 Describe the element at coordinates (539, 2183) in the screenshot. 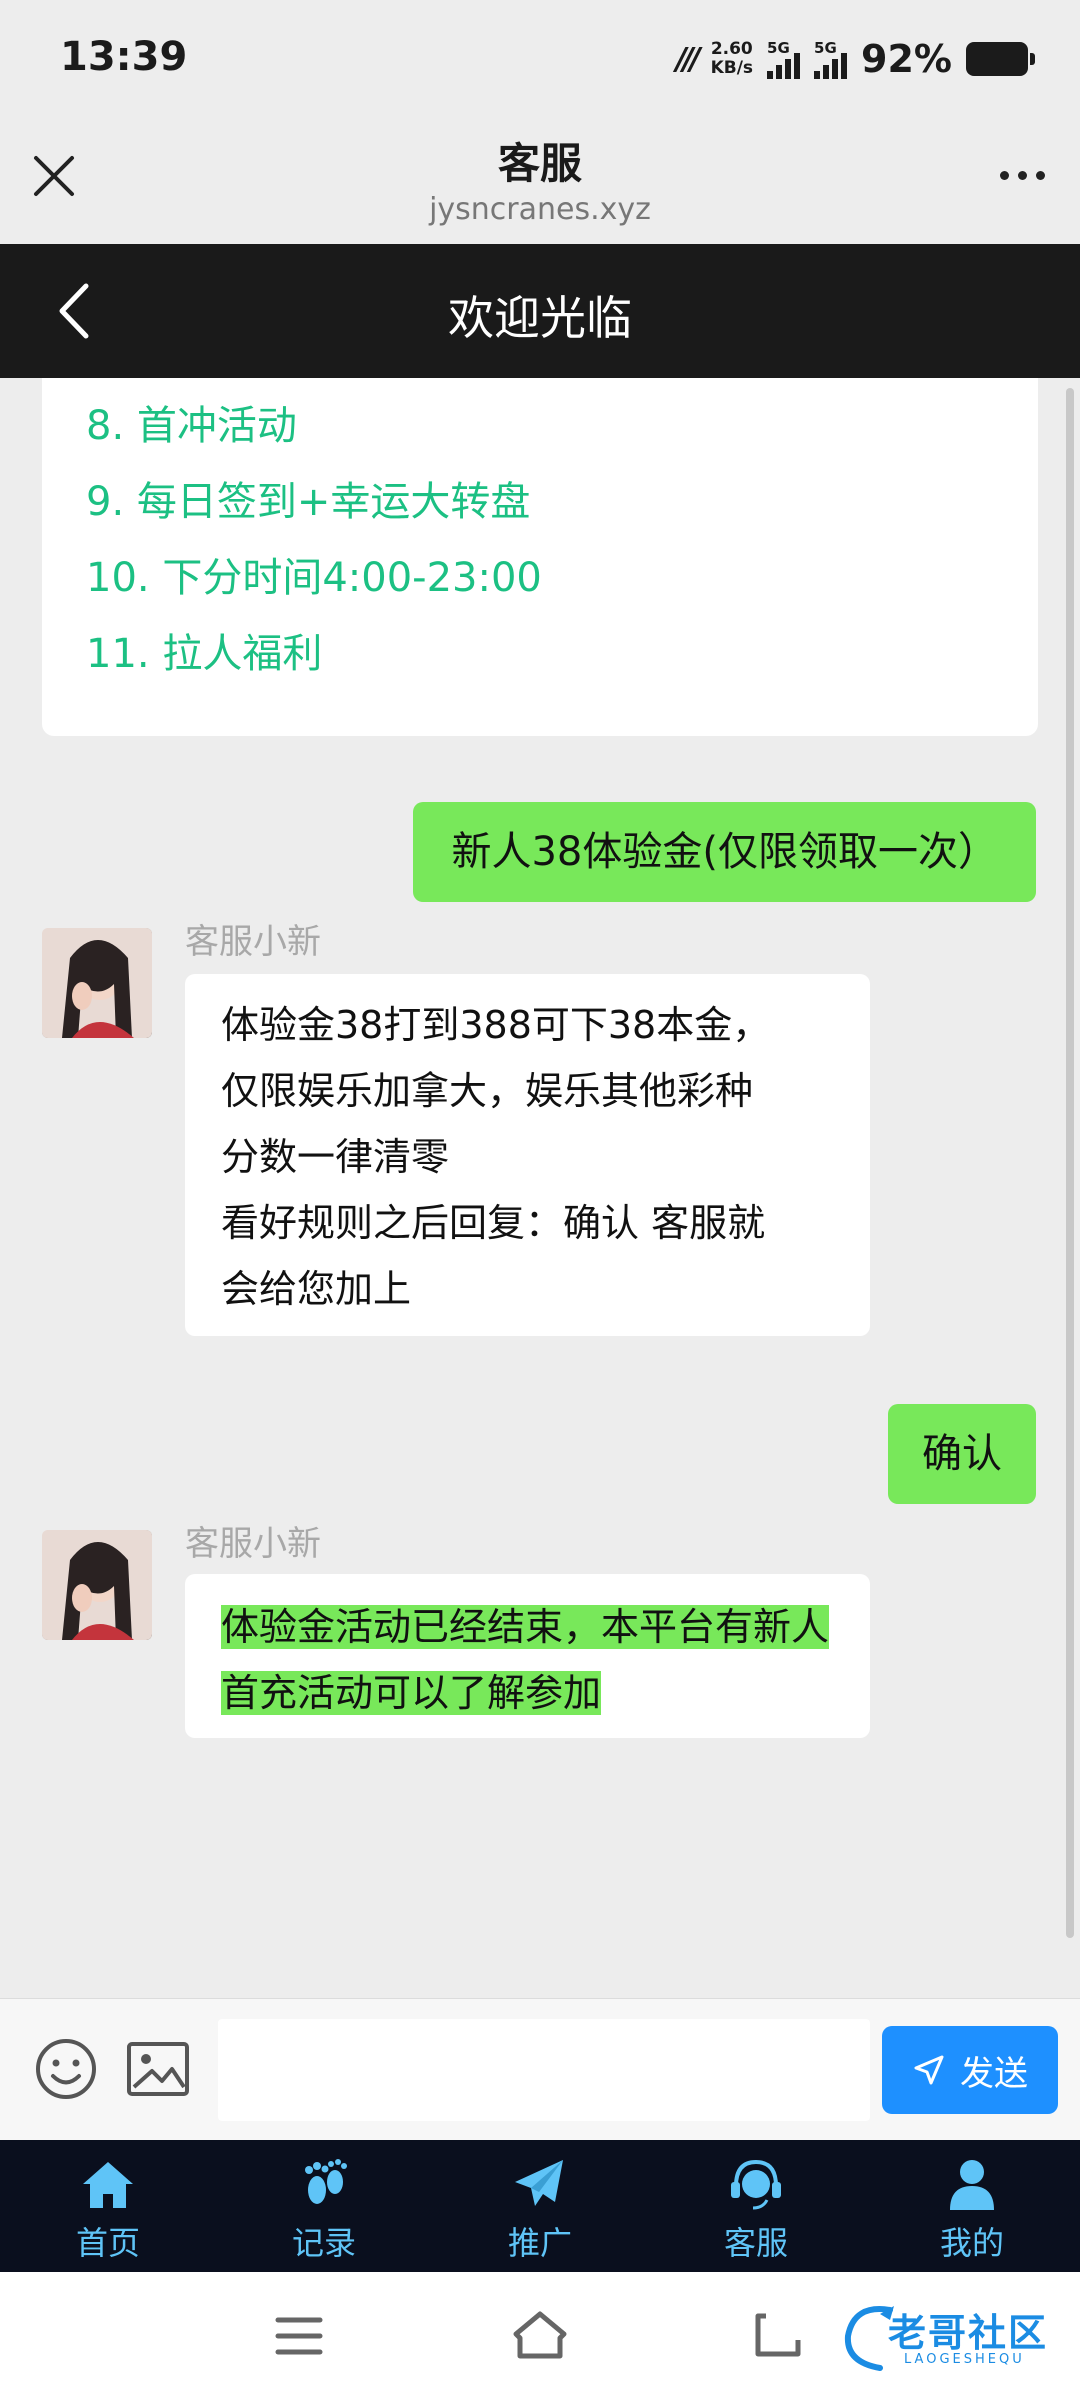

I see `paper-plane-icon` at that location.